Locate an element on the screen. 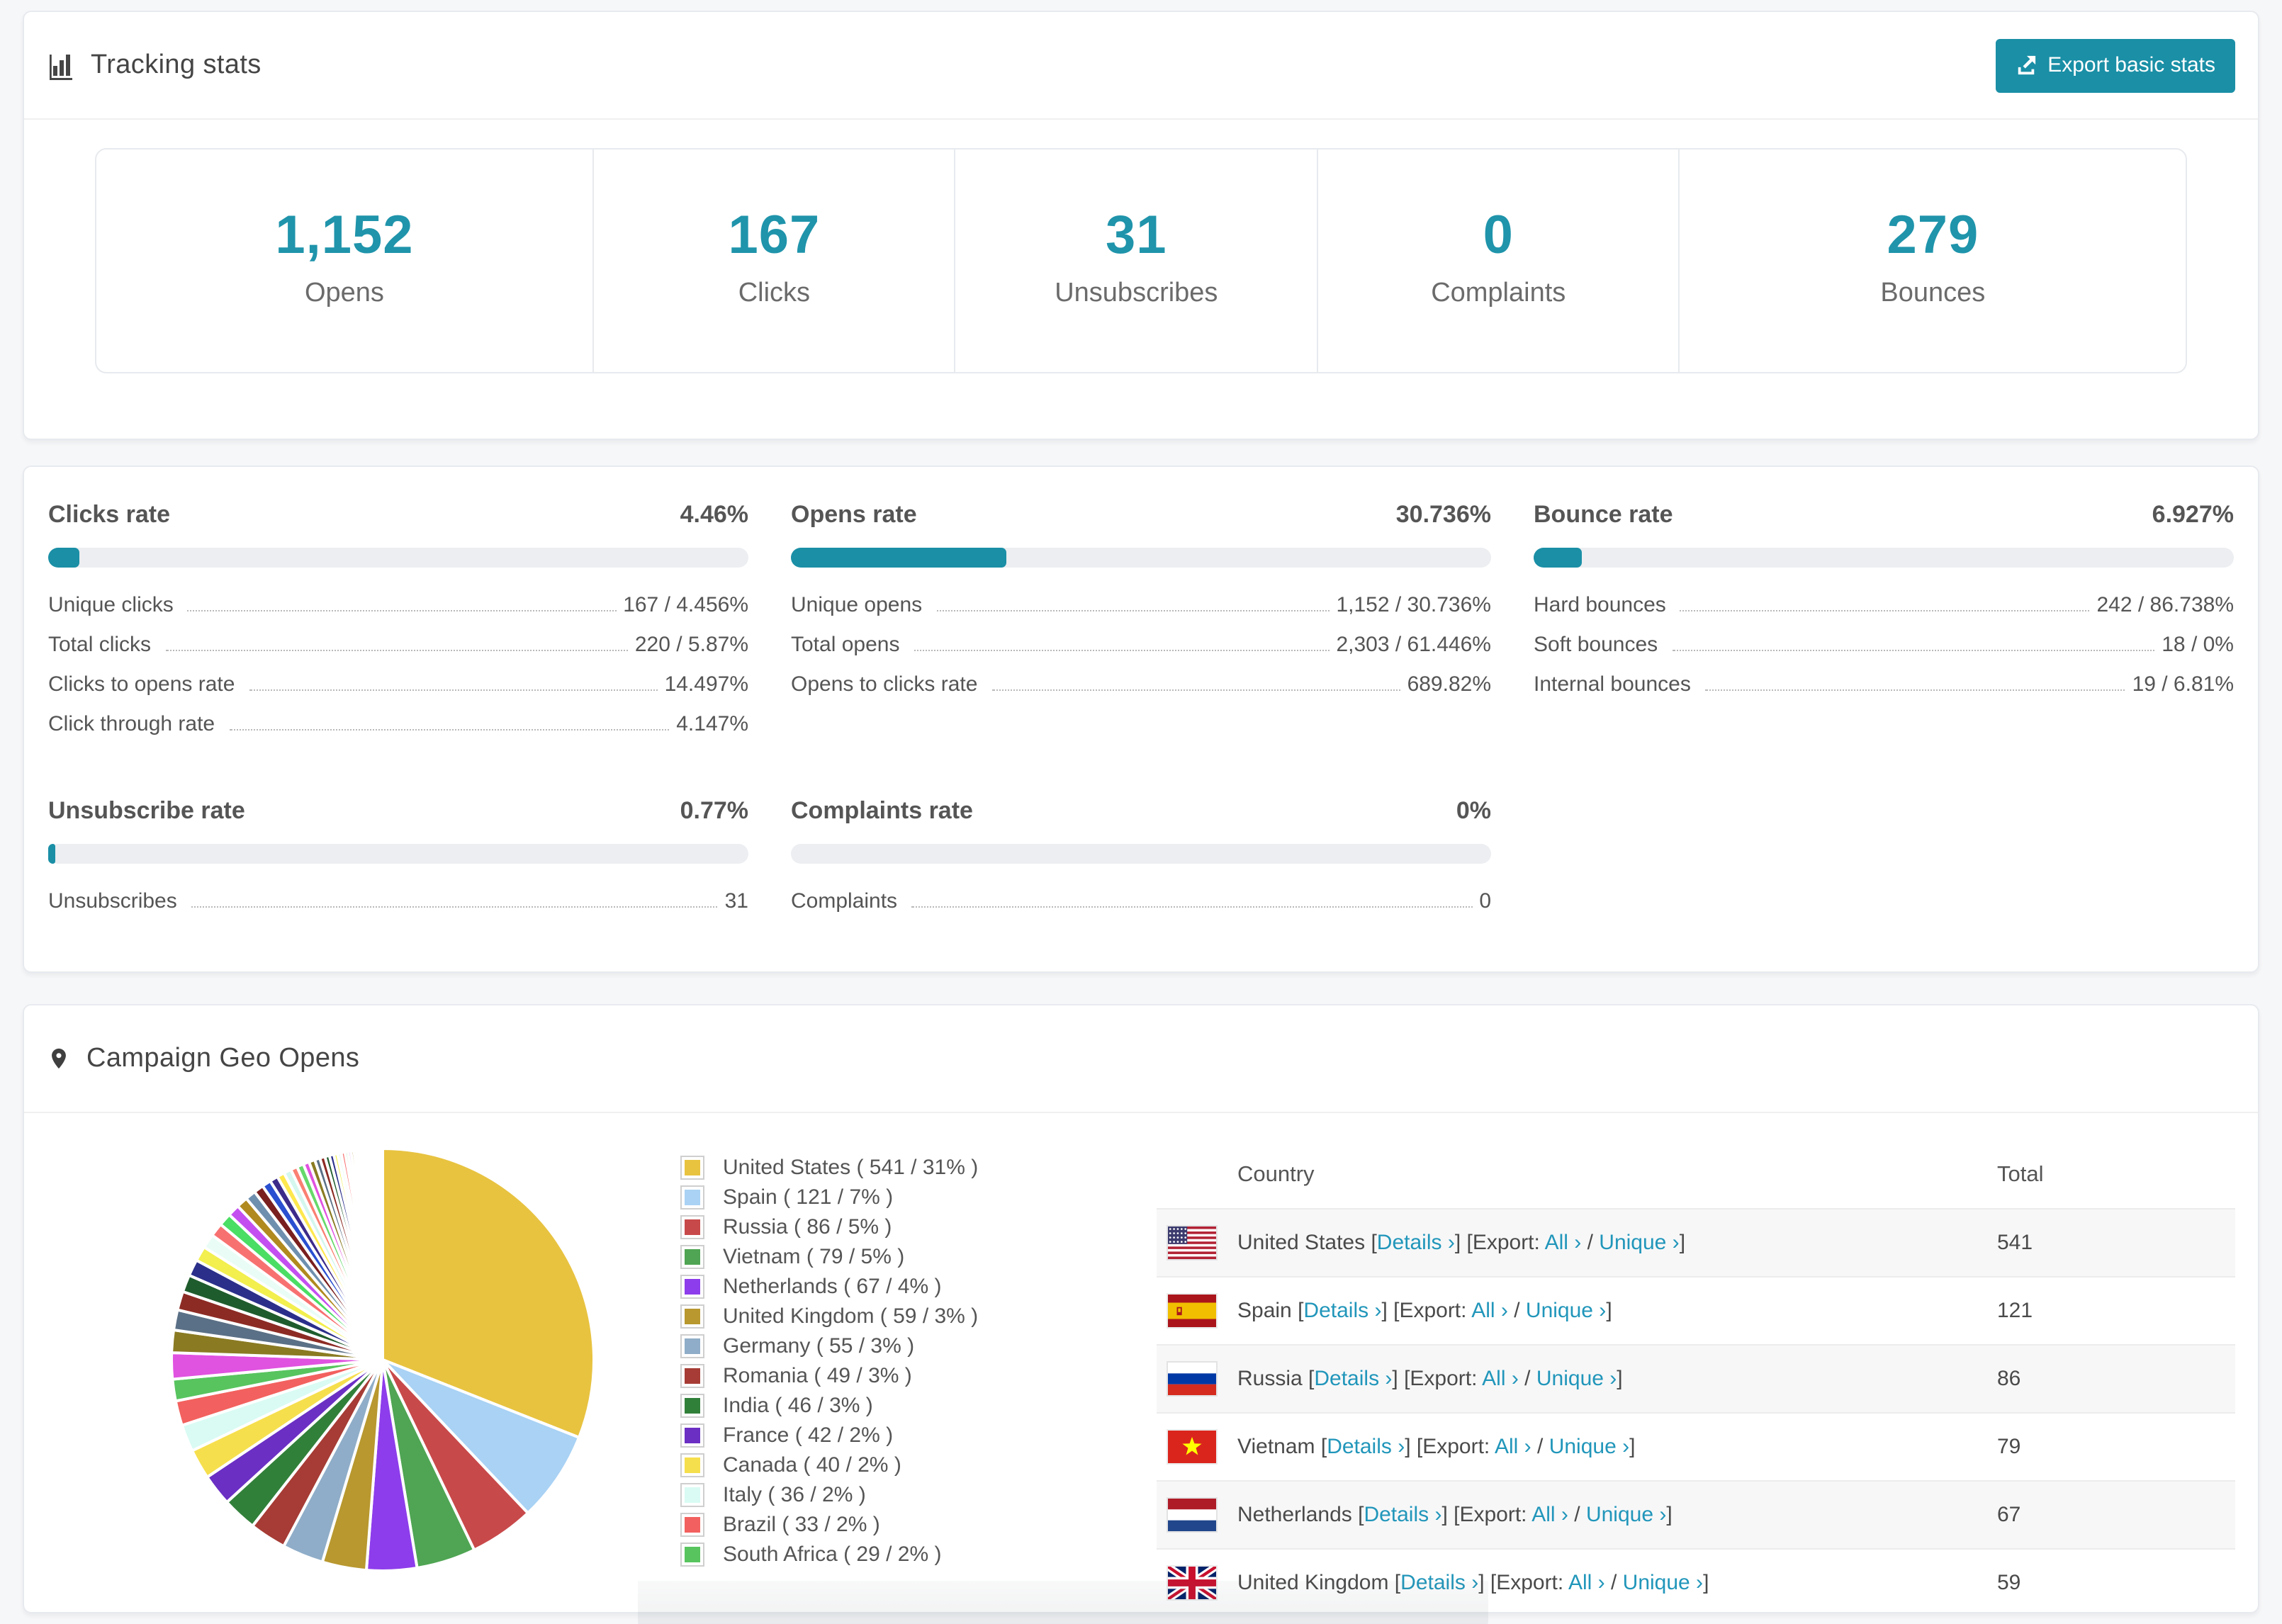 The image size is (2282, 1624). legend-item-united-kingdom: United Kingdom ( 59 / 3% ) is located at coordinates (919, 1317).